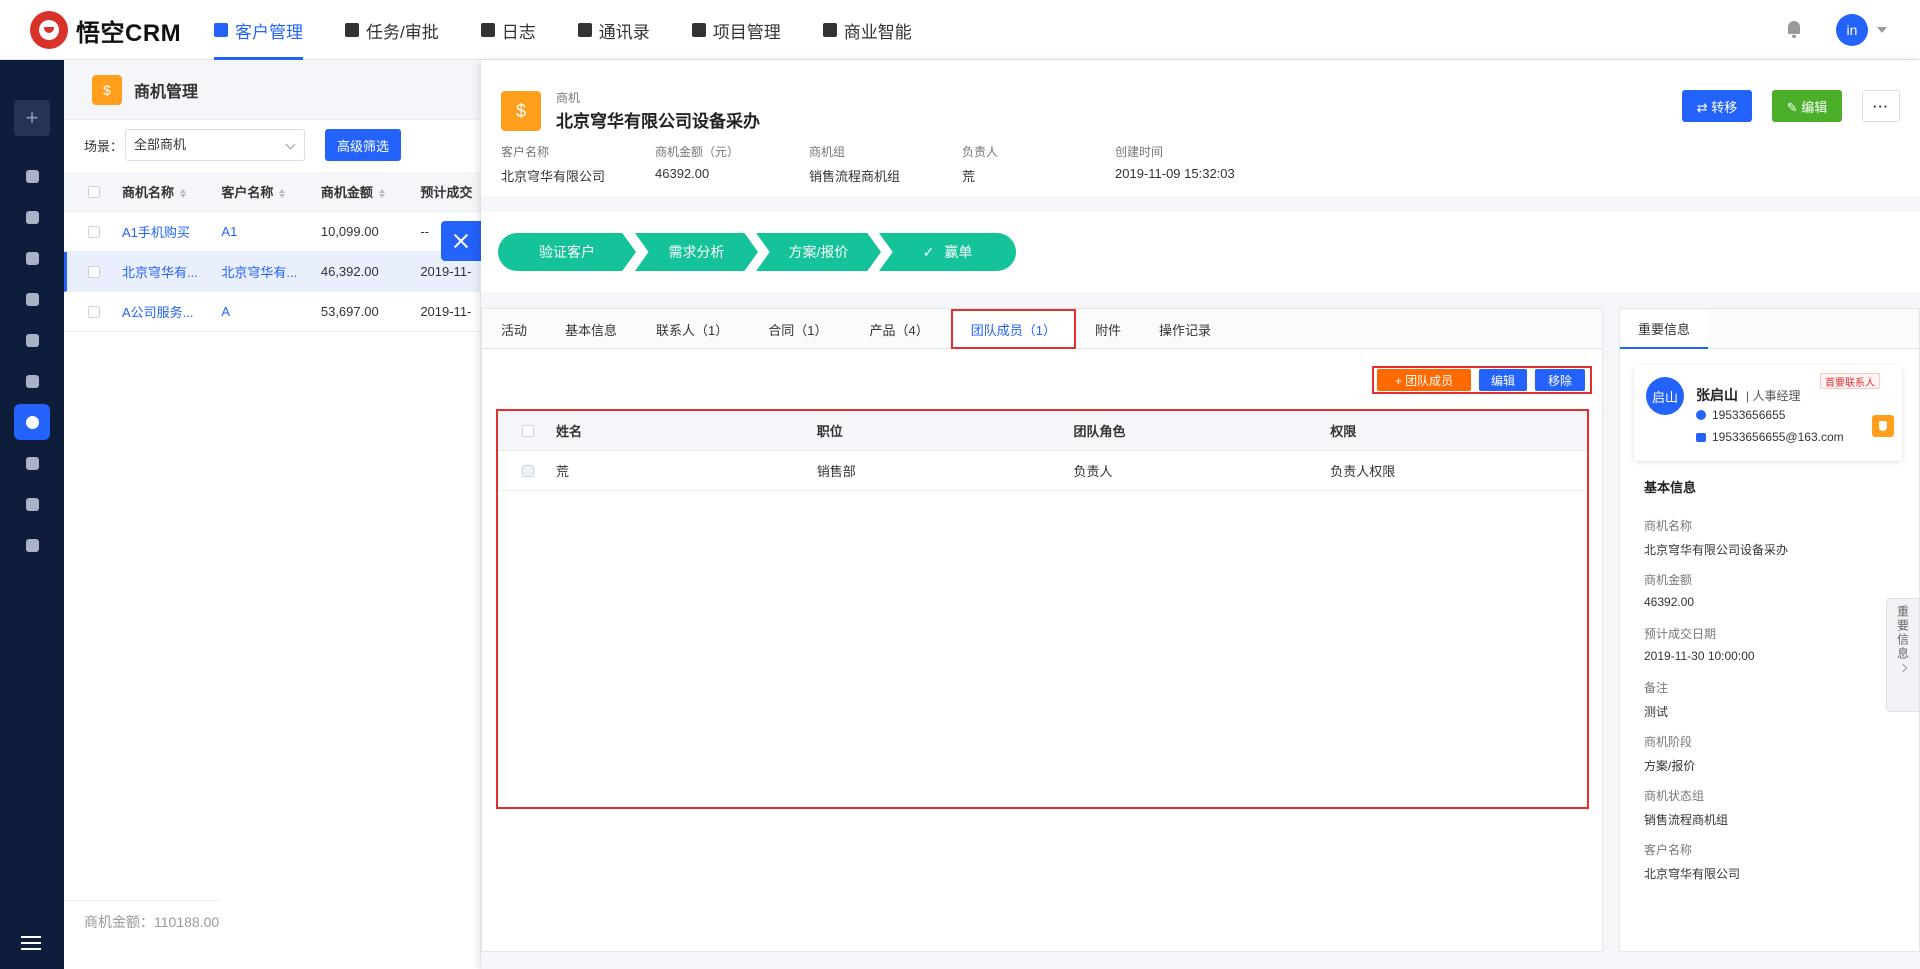  What do you see at coordinates (567, 252) in the screenshot?
I see `stage-verify-customer: 验证客户` at bounding box center [567, 252].